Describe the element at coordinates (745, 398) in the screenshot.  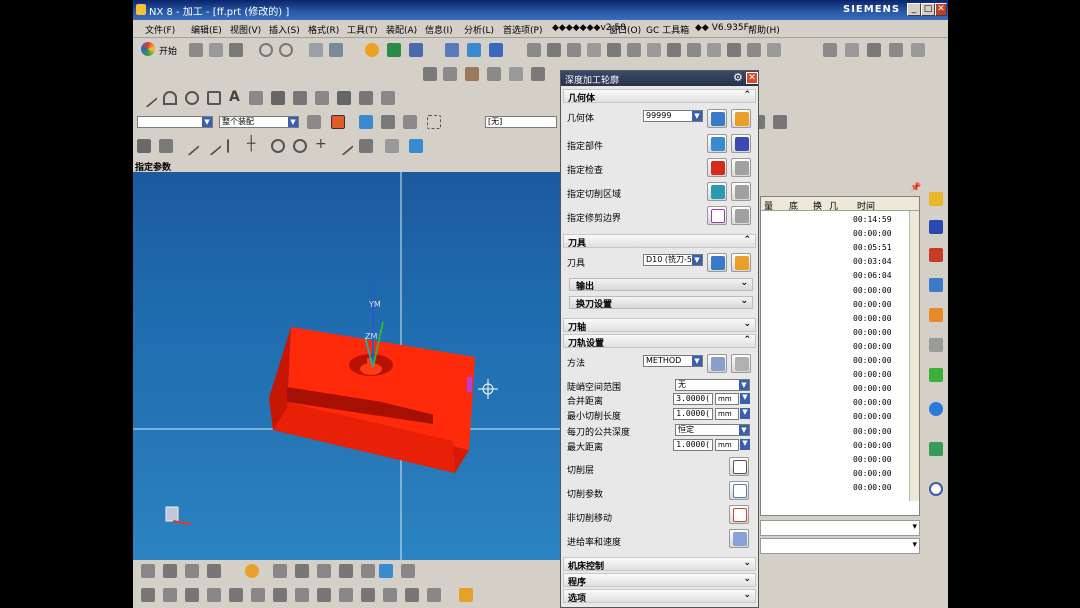
I see `merge-distance-dropdown: ▼` at that location.